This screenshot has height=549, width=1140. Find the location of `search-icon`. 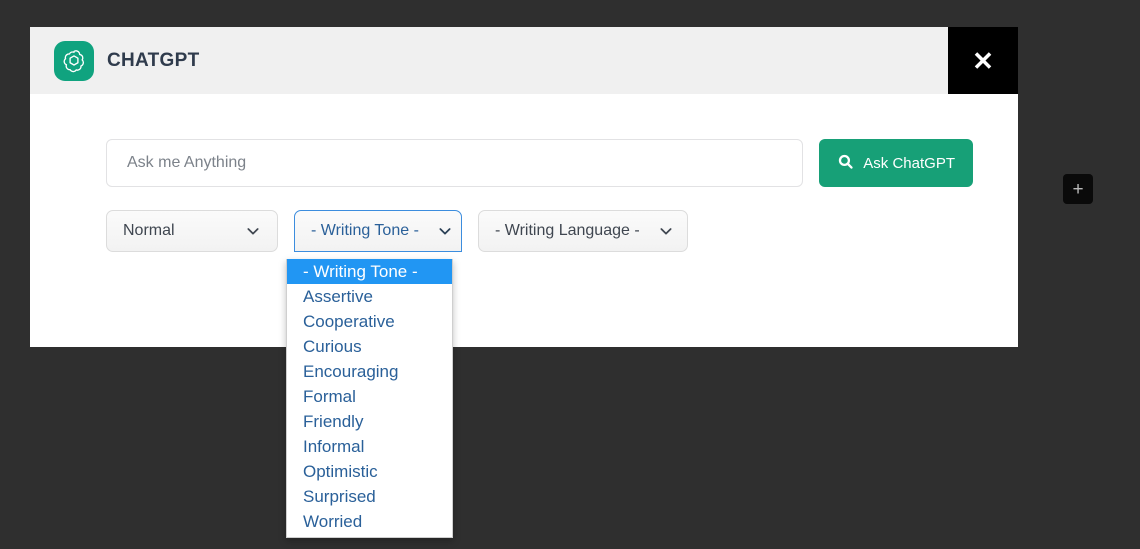

search-icon is located at coordinates (845, 163).